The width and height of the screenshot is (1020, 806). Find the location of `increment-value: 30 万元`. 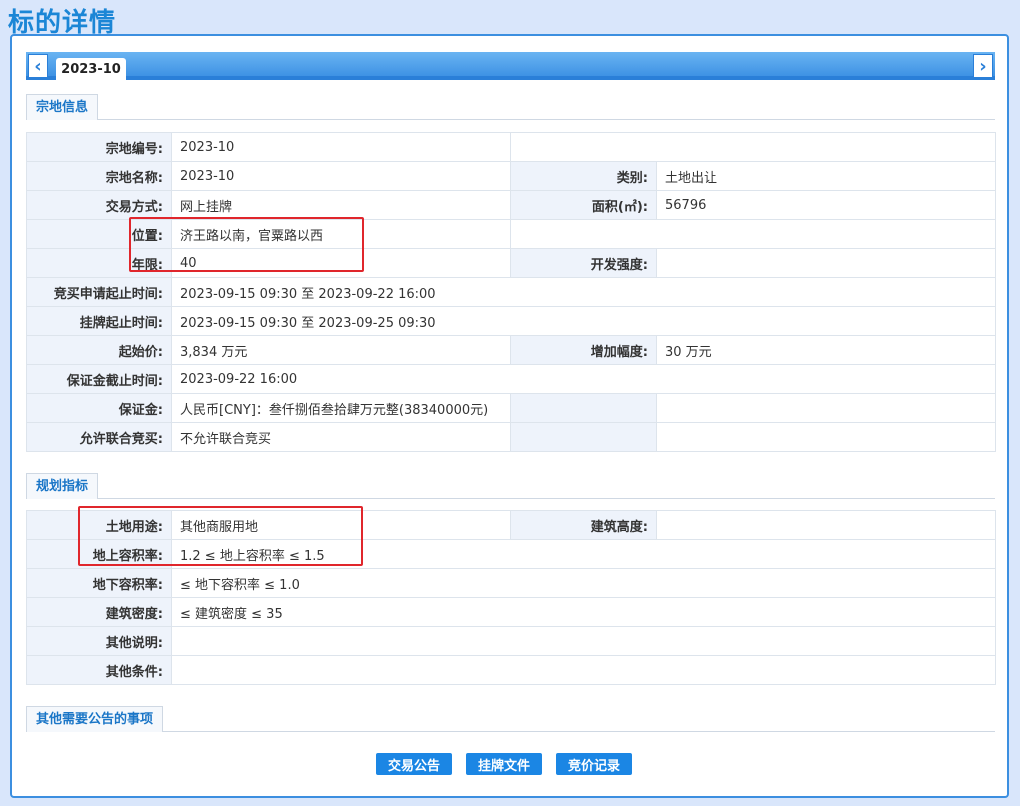

increment-value: 30 万元 is located at coordinates (826, 350).